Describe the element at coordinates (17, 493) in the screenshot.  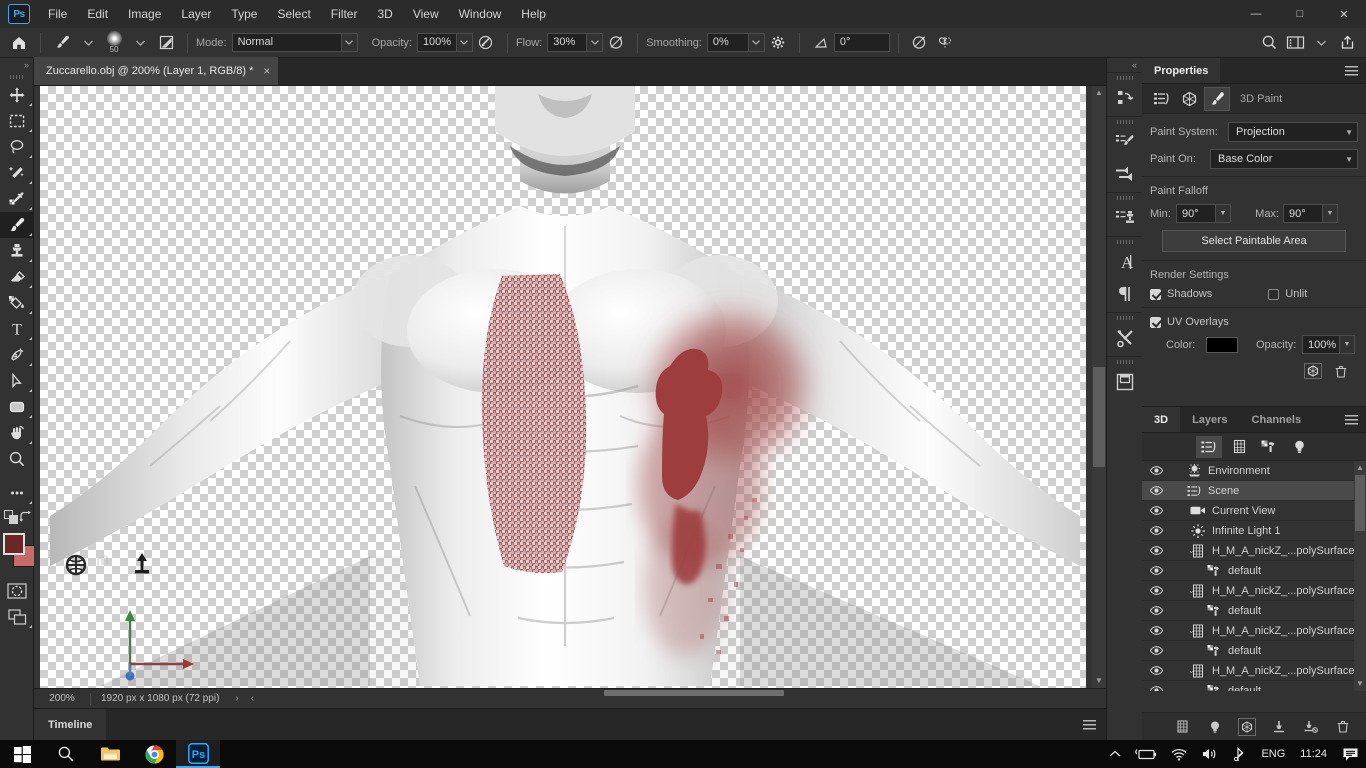
I see `edit-toolbar-button` at that location.